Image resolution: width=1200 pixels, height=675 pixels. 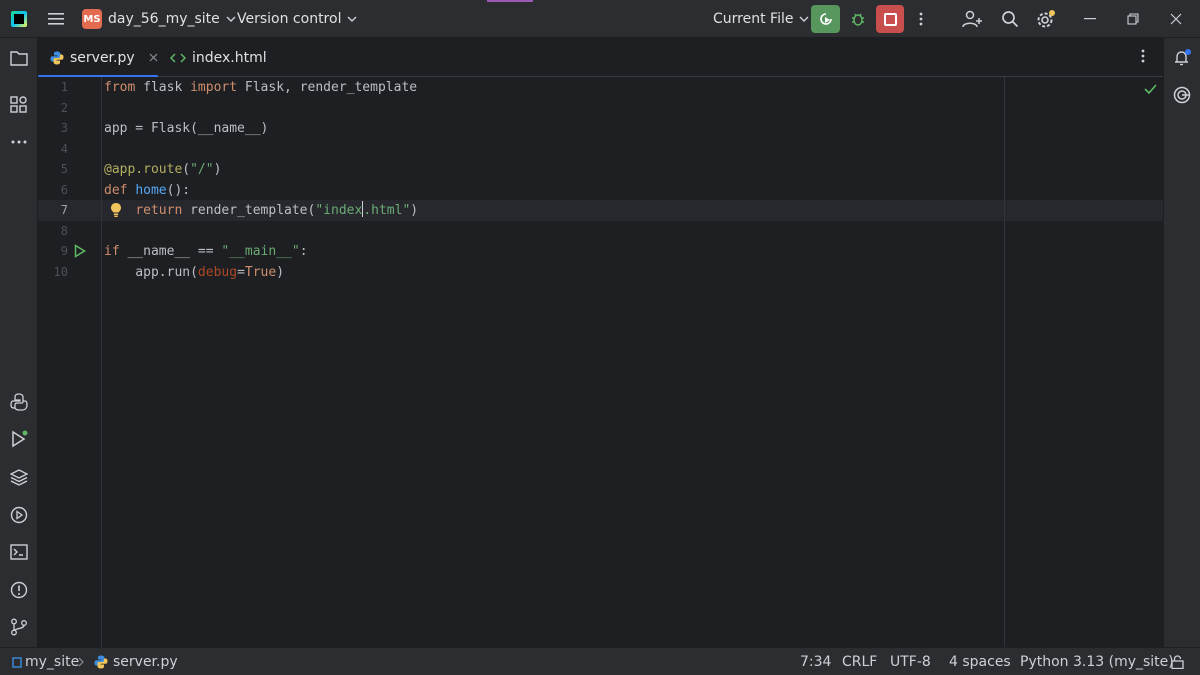 What do you see at coordinates (64, 210) in the screenshot?
I see `line-number: 7` at bounding box center [64, 210].